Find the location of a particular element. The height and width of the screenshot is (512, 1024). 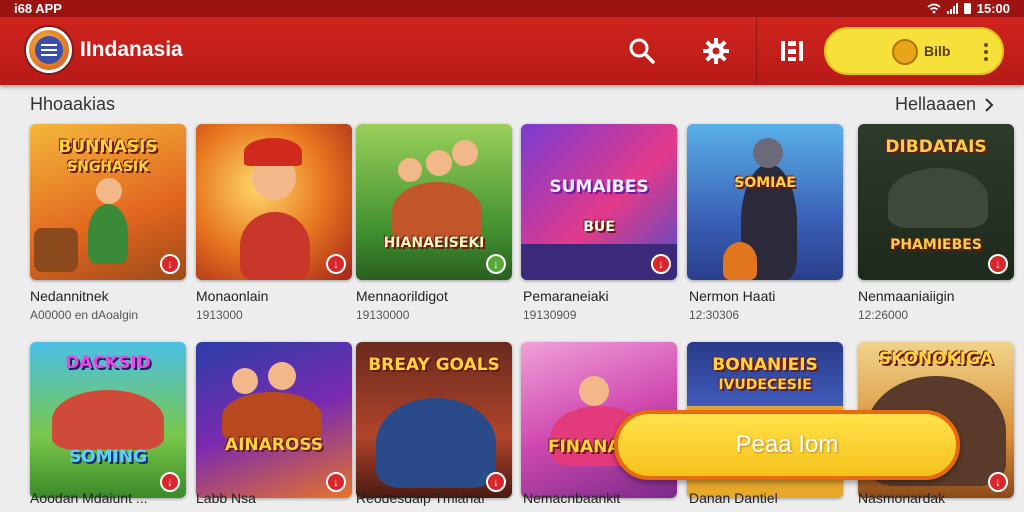

game-name: Pemaraneiaki is located at coordinates (566, 296).